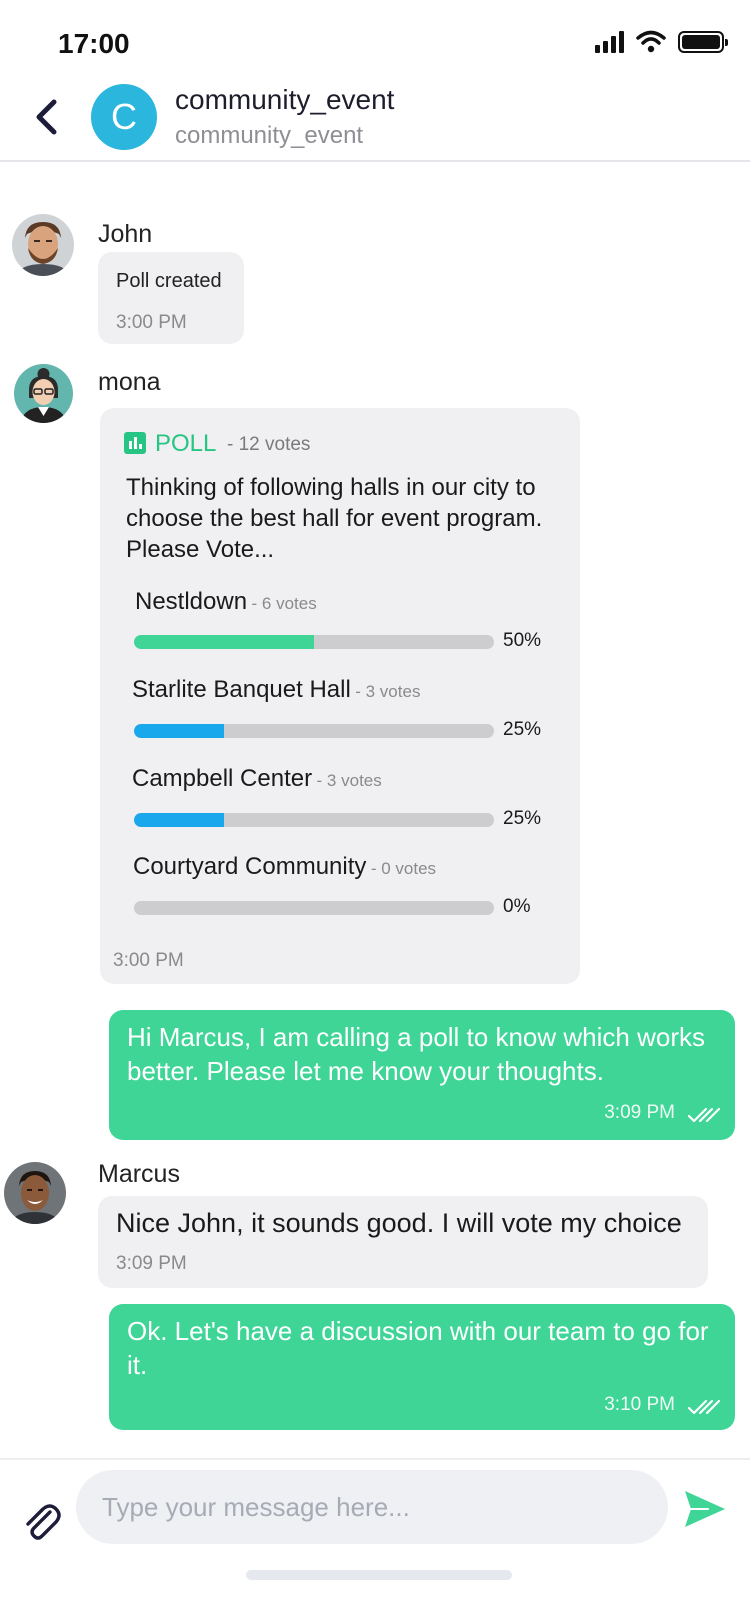 Image resolution: width=750 pixels, height=1624 pixels. I want to click on avatar-mona, so click(43, 393).